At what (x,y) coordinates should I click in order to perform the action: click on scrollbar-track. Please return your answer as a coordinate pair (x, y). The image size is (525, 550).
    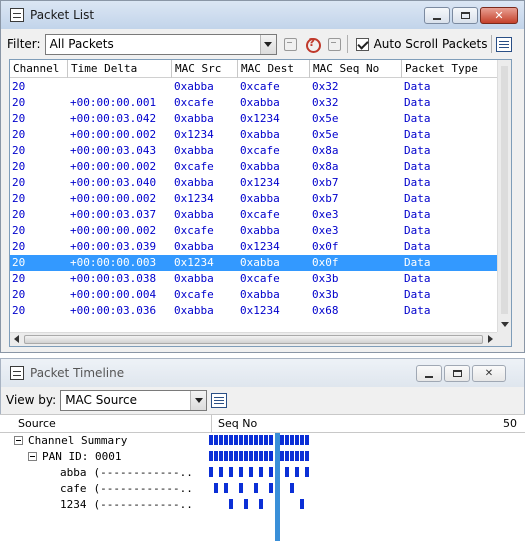
    Looking at the image, I should click on (504, 190).